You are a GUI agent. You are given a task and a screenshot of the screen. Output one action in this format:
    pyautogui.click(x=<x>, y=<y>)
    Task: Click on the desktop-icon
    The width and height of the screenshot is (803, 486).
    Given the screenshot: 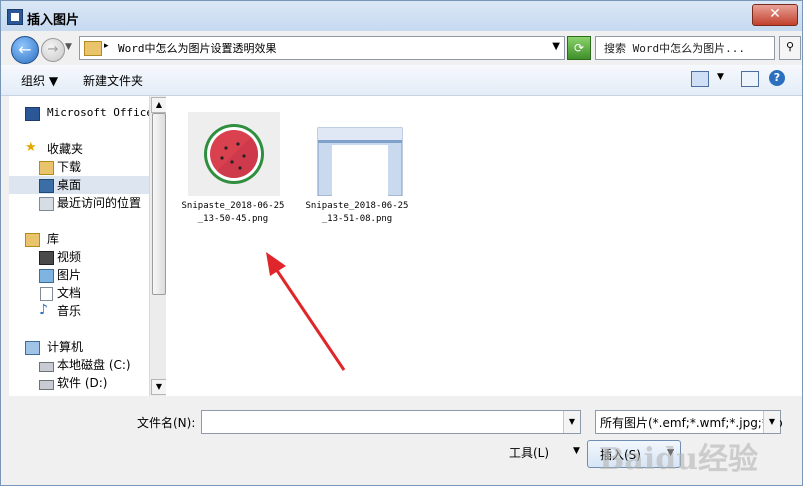 What is the action you would take?
    pyautogui.click(x=46, y=186)
    